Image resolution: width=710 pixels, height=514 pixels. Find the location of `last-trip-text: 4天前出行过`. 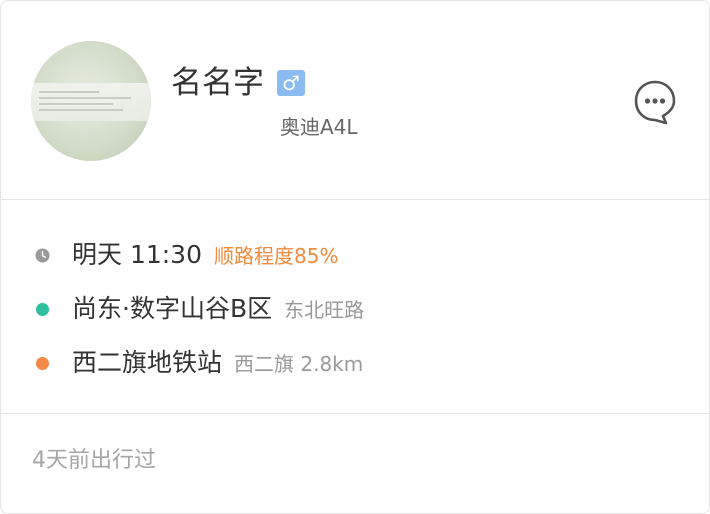

last-trip-text: 4天前出行过 is located at coordinates (94, 460).